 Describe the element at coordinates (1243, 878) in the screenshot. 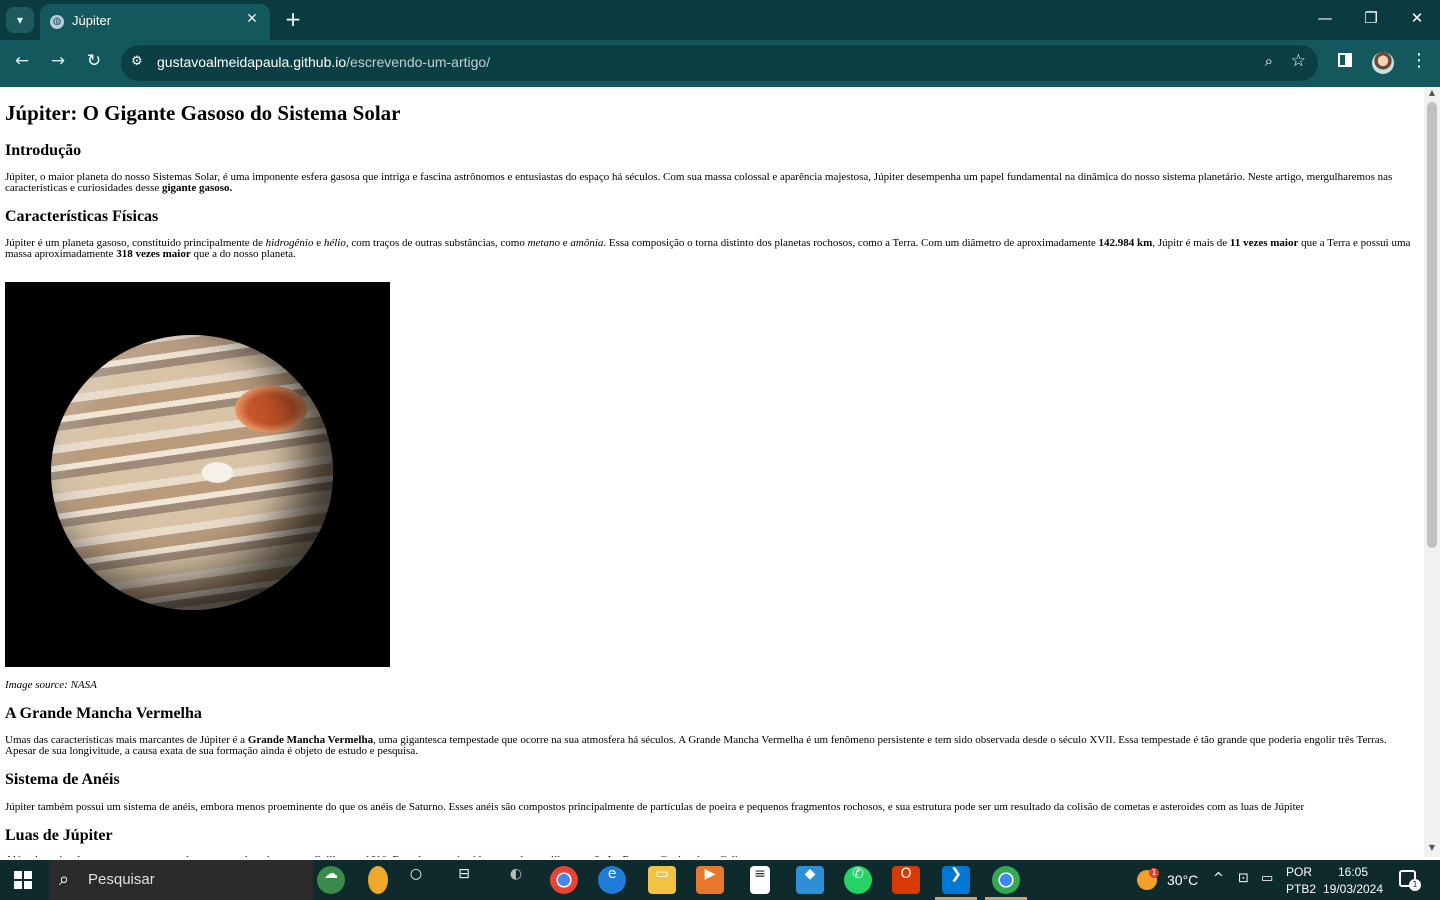

I see `device-icon: ⊡` at that location.